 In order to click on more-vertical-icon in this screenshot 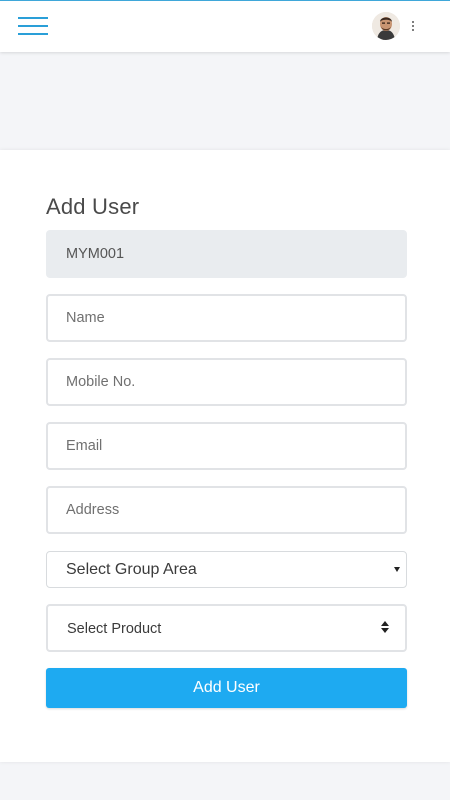, I will do `click(413, 26)`.